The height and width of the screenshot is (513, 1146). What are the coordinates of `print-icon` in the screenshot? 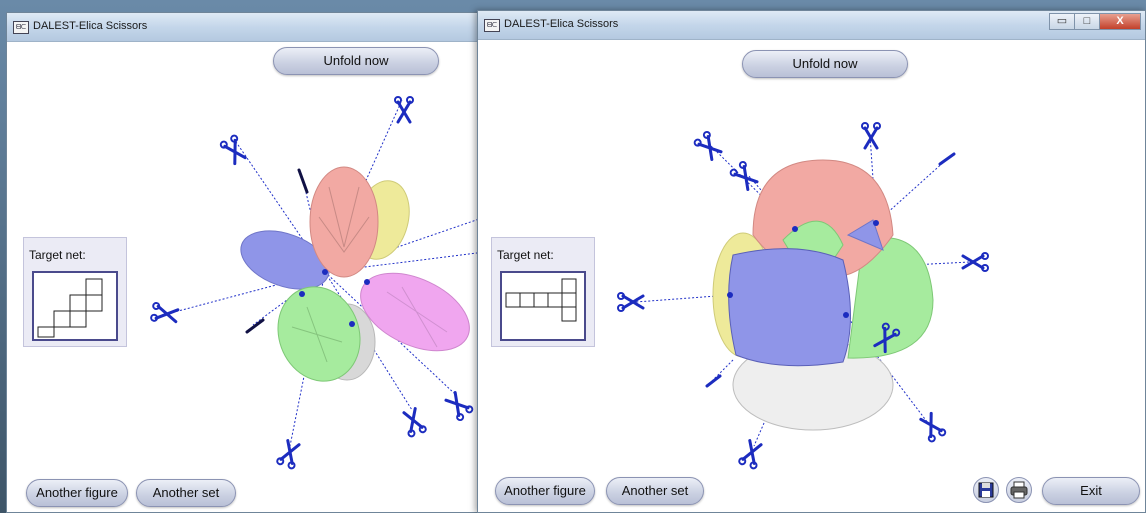 It's located at (1019, 490).